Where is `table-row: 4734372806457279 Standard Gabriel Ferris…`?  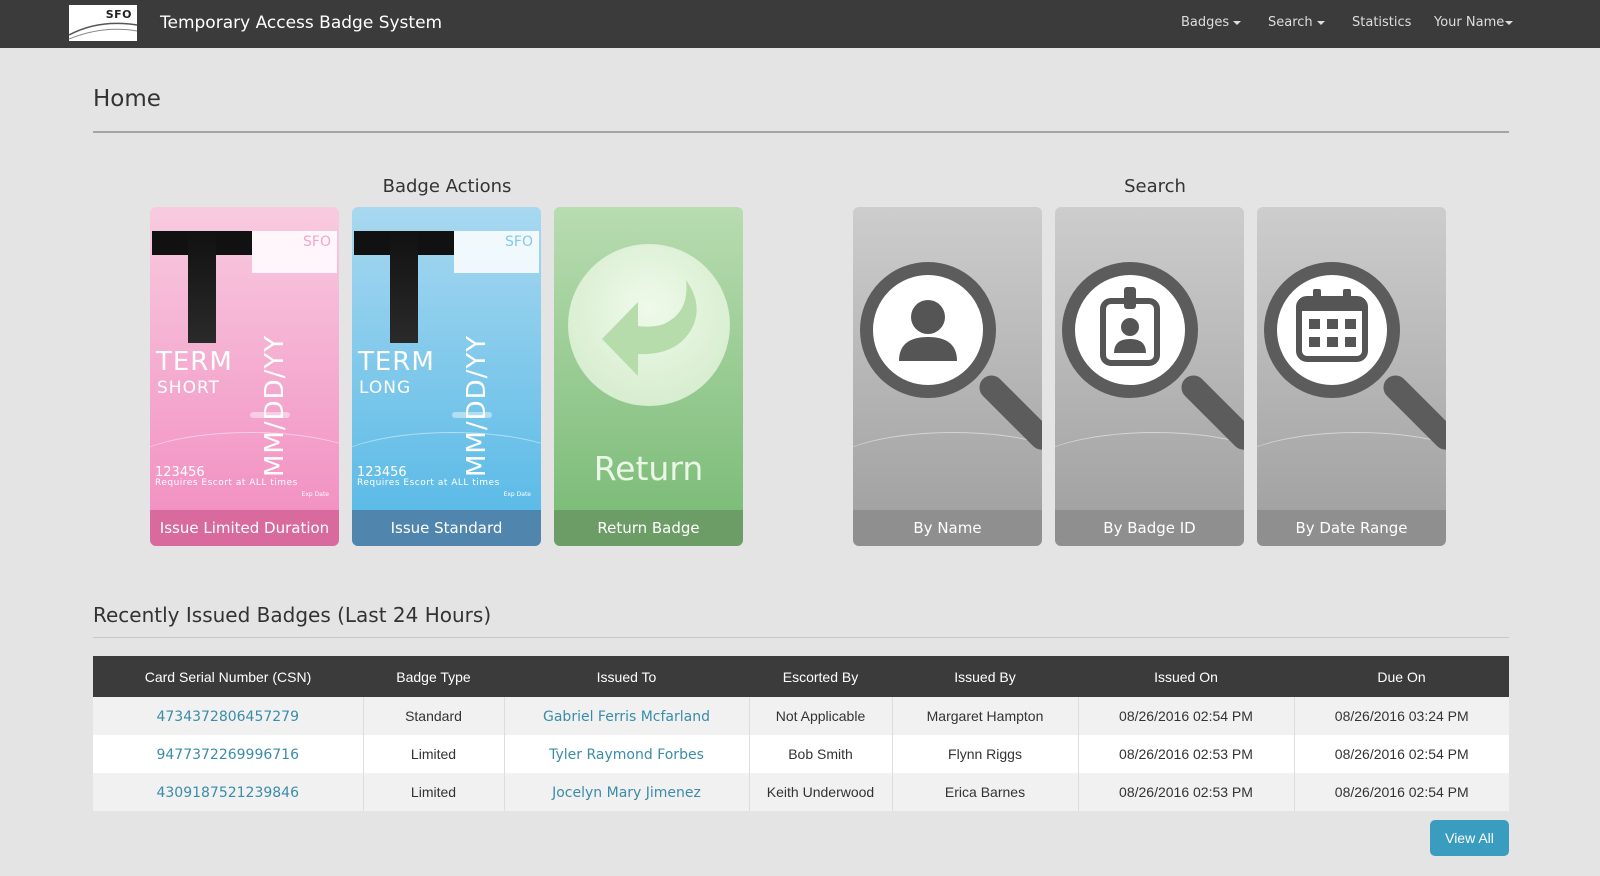
table-row: 4734372806457279 Standard Gabriel Ferris… is located at coordinates (801, 716).